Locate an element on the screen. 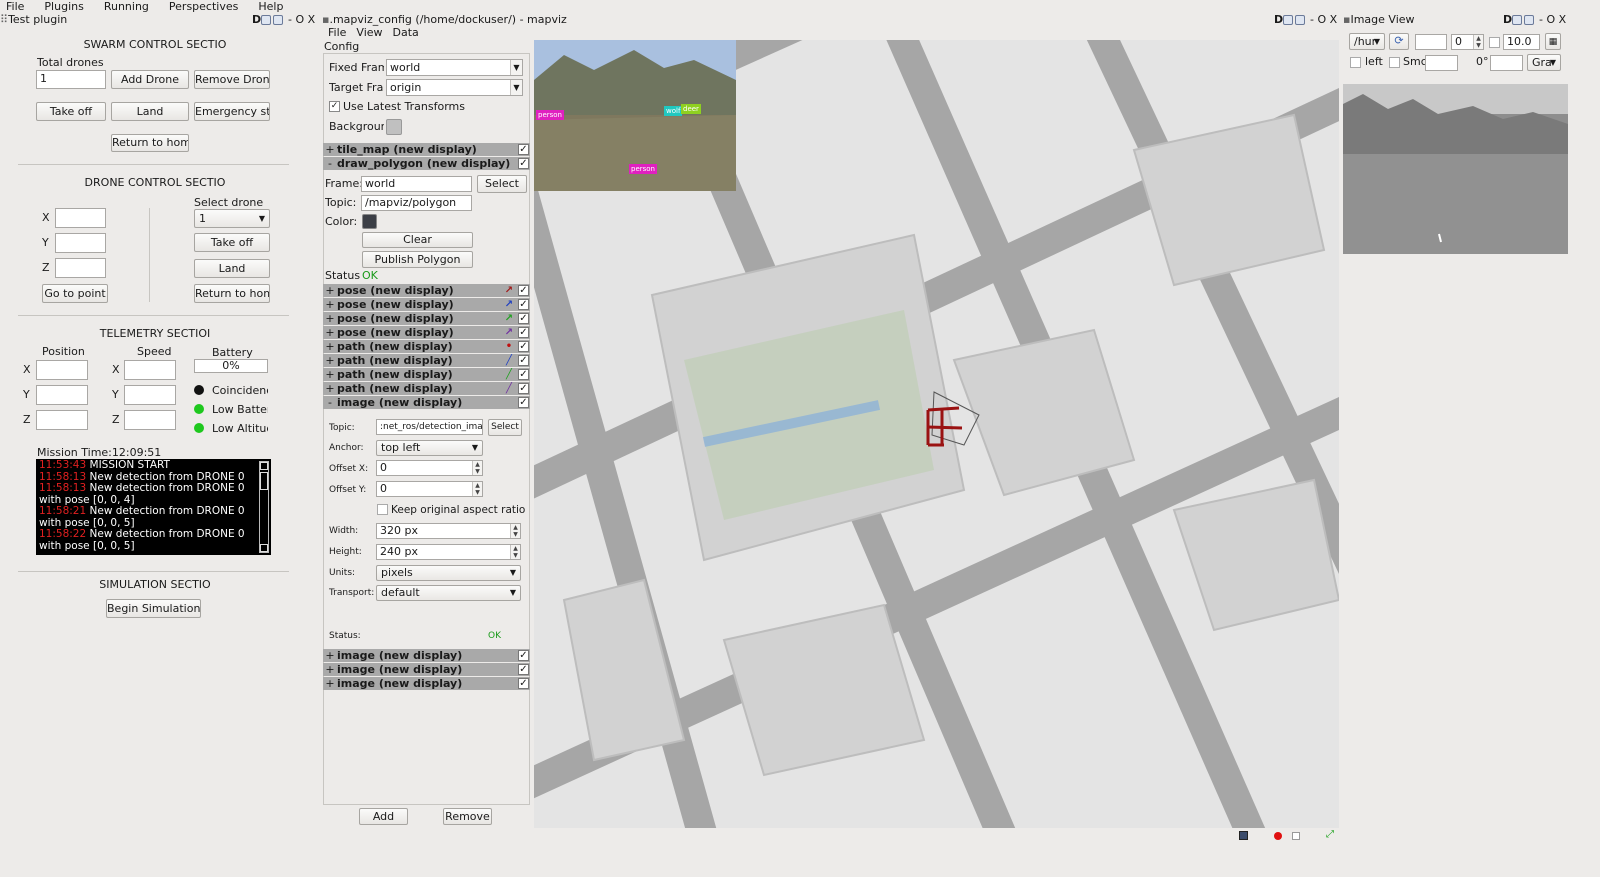 Image resolution: width=1600 pixels, height=877 pixels. image-topic-input: :net_ros/detection_image is located at coordinates (429, 427).